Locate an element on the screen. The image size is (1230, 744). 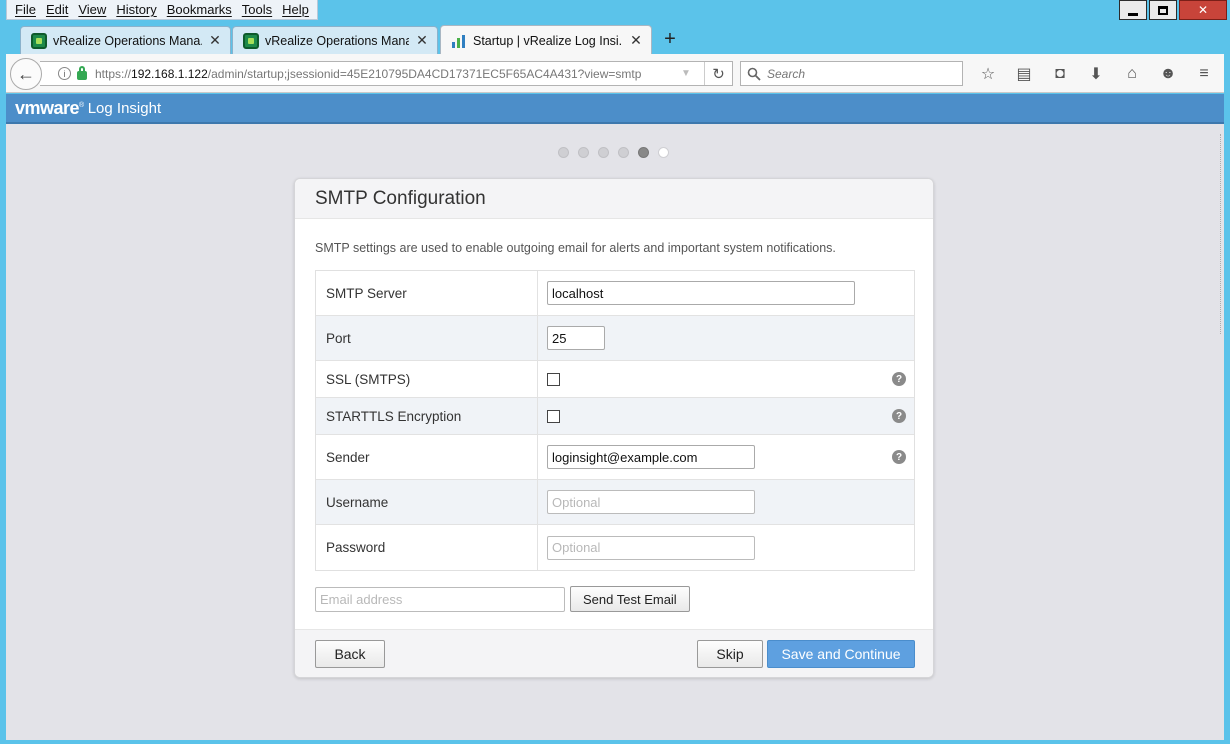
url-dropdown-icon: ▼ is located at coordinates (686, 73).